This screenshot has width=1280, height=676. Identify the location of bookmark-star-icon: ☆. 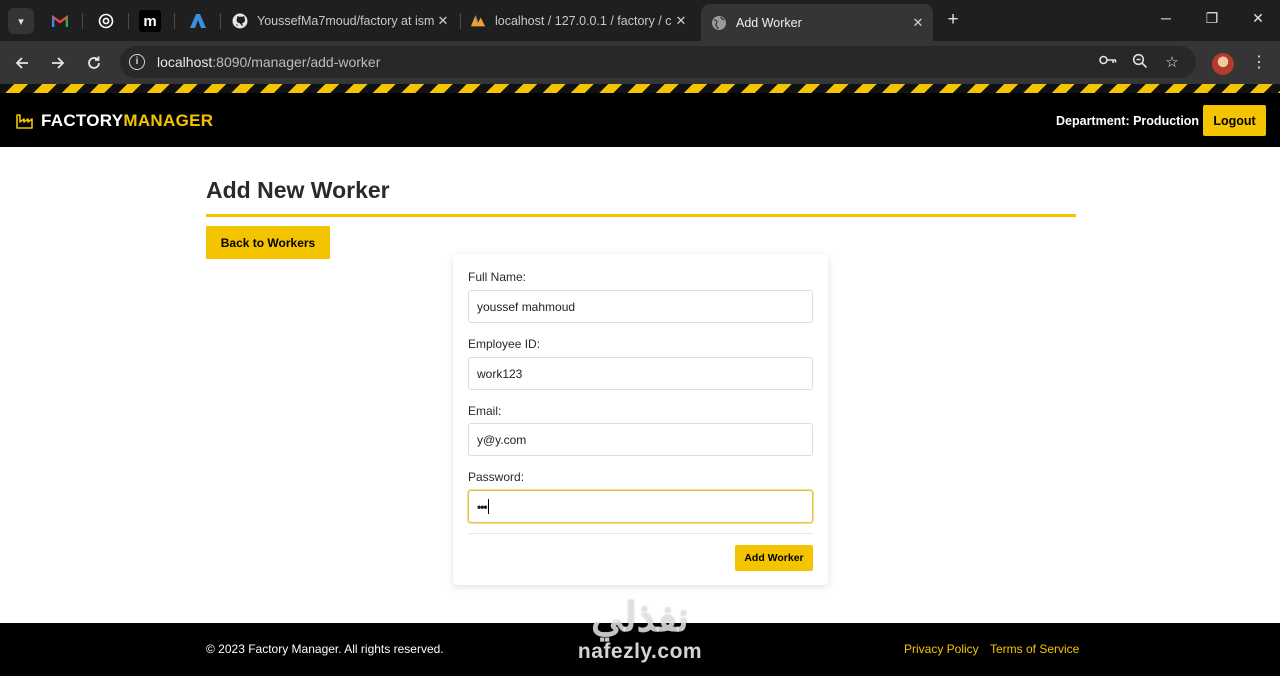
(1172, 62).